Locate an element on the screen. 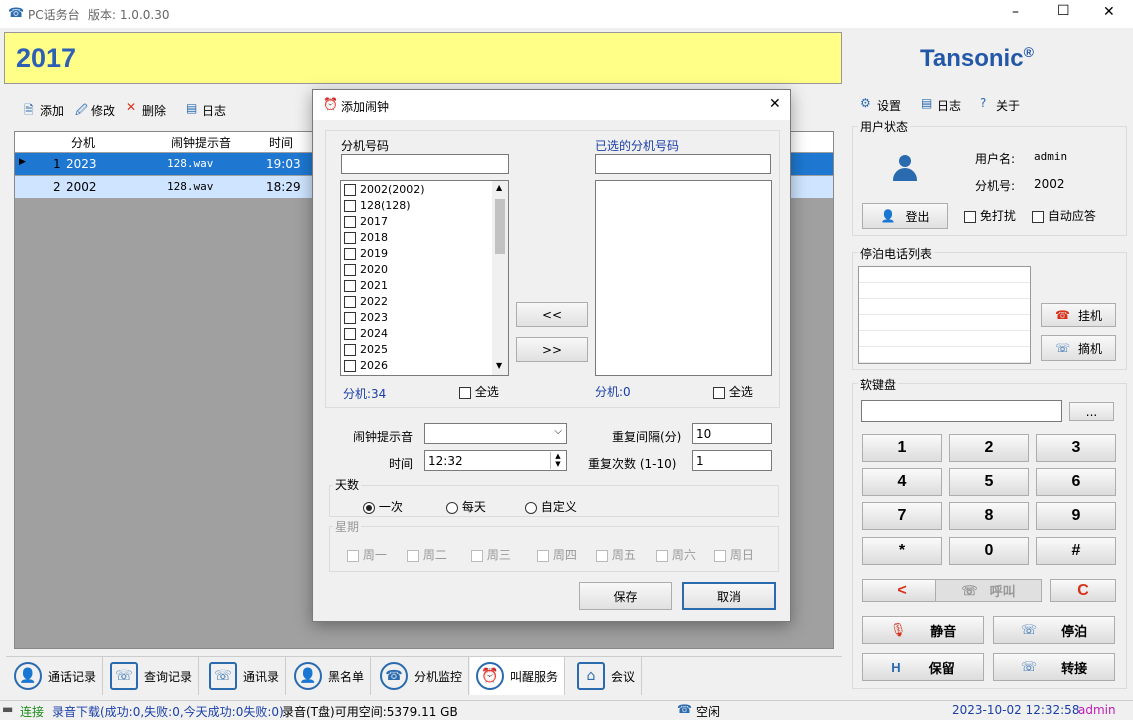 This screenshot has height=720, width=1133. key-0: 0 is located at coordinates (989, 551).